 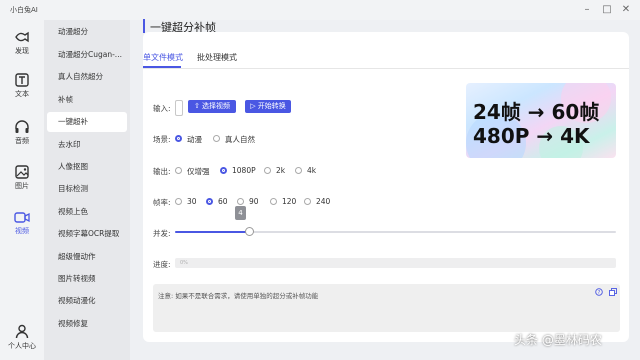 What do you see at coordinates (386, 68) in the screenshot?
I see `tabs-divider` at bounding box center [386, 68].